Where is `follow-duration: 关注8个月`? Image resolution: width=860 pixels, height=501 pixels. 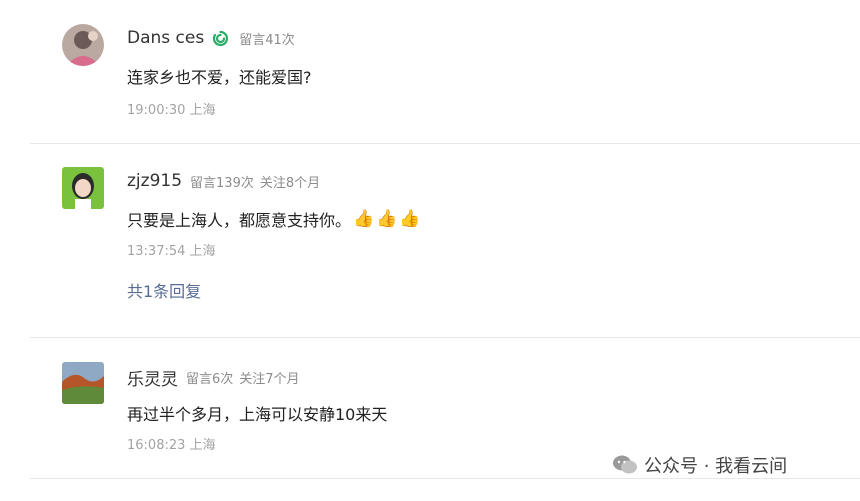 follow-duration: 关注8个月 is located at coordinates (290, 183).